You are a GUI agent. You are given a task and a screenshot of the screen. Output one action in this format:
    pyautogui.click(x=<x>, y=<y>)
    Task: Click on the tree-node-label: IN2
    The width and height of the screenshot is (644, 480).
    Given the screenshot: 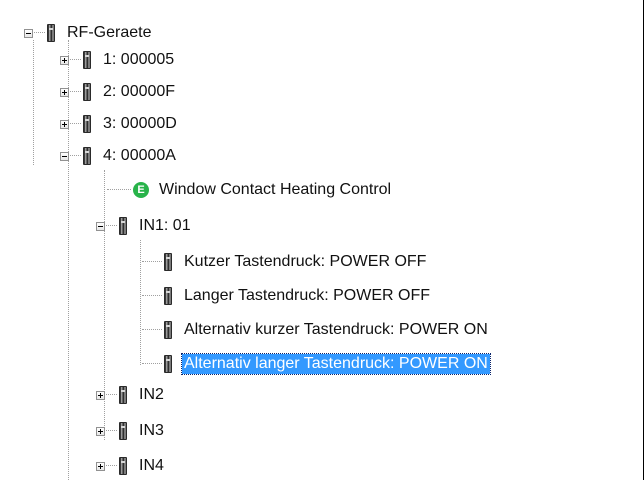 What is the action you would take?
    pyautogui.click(x=151, y=395)
    